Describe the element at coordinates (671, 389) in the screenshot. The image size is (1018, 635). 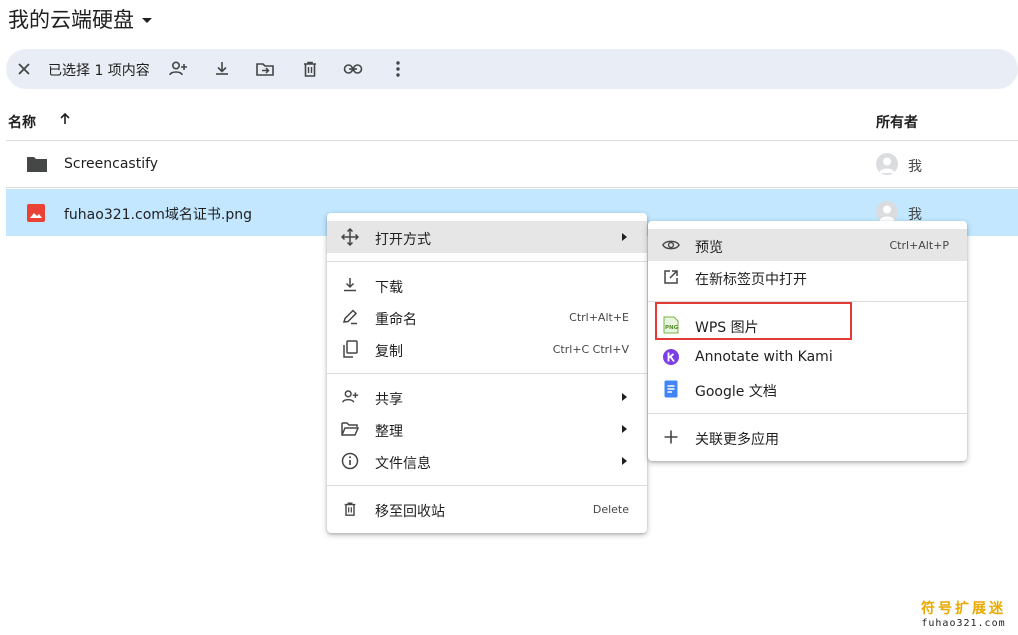
I see `google-docs-icon` at that location.